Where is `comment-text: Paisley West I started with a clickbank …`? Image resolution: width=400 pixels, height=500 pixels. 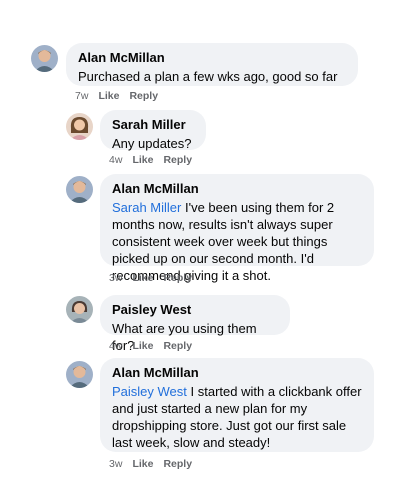
comment-text: Paisley West I started with a clickbank … is located at coordinates (237, 417).